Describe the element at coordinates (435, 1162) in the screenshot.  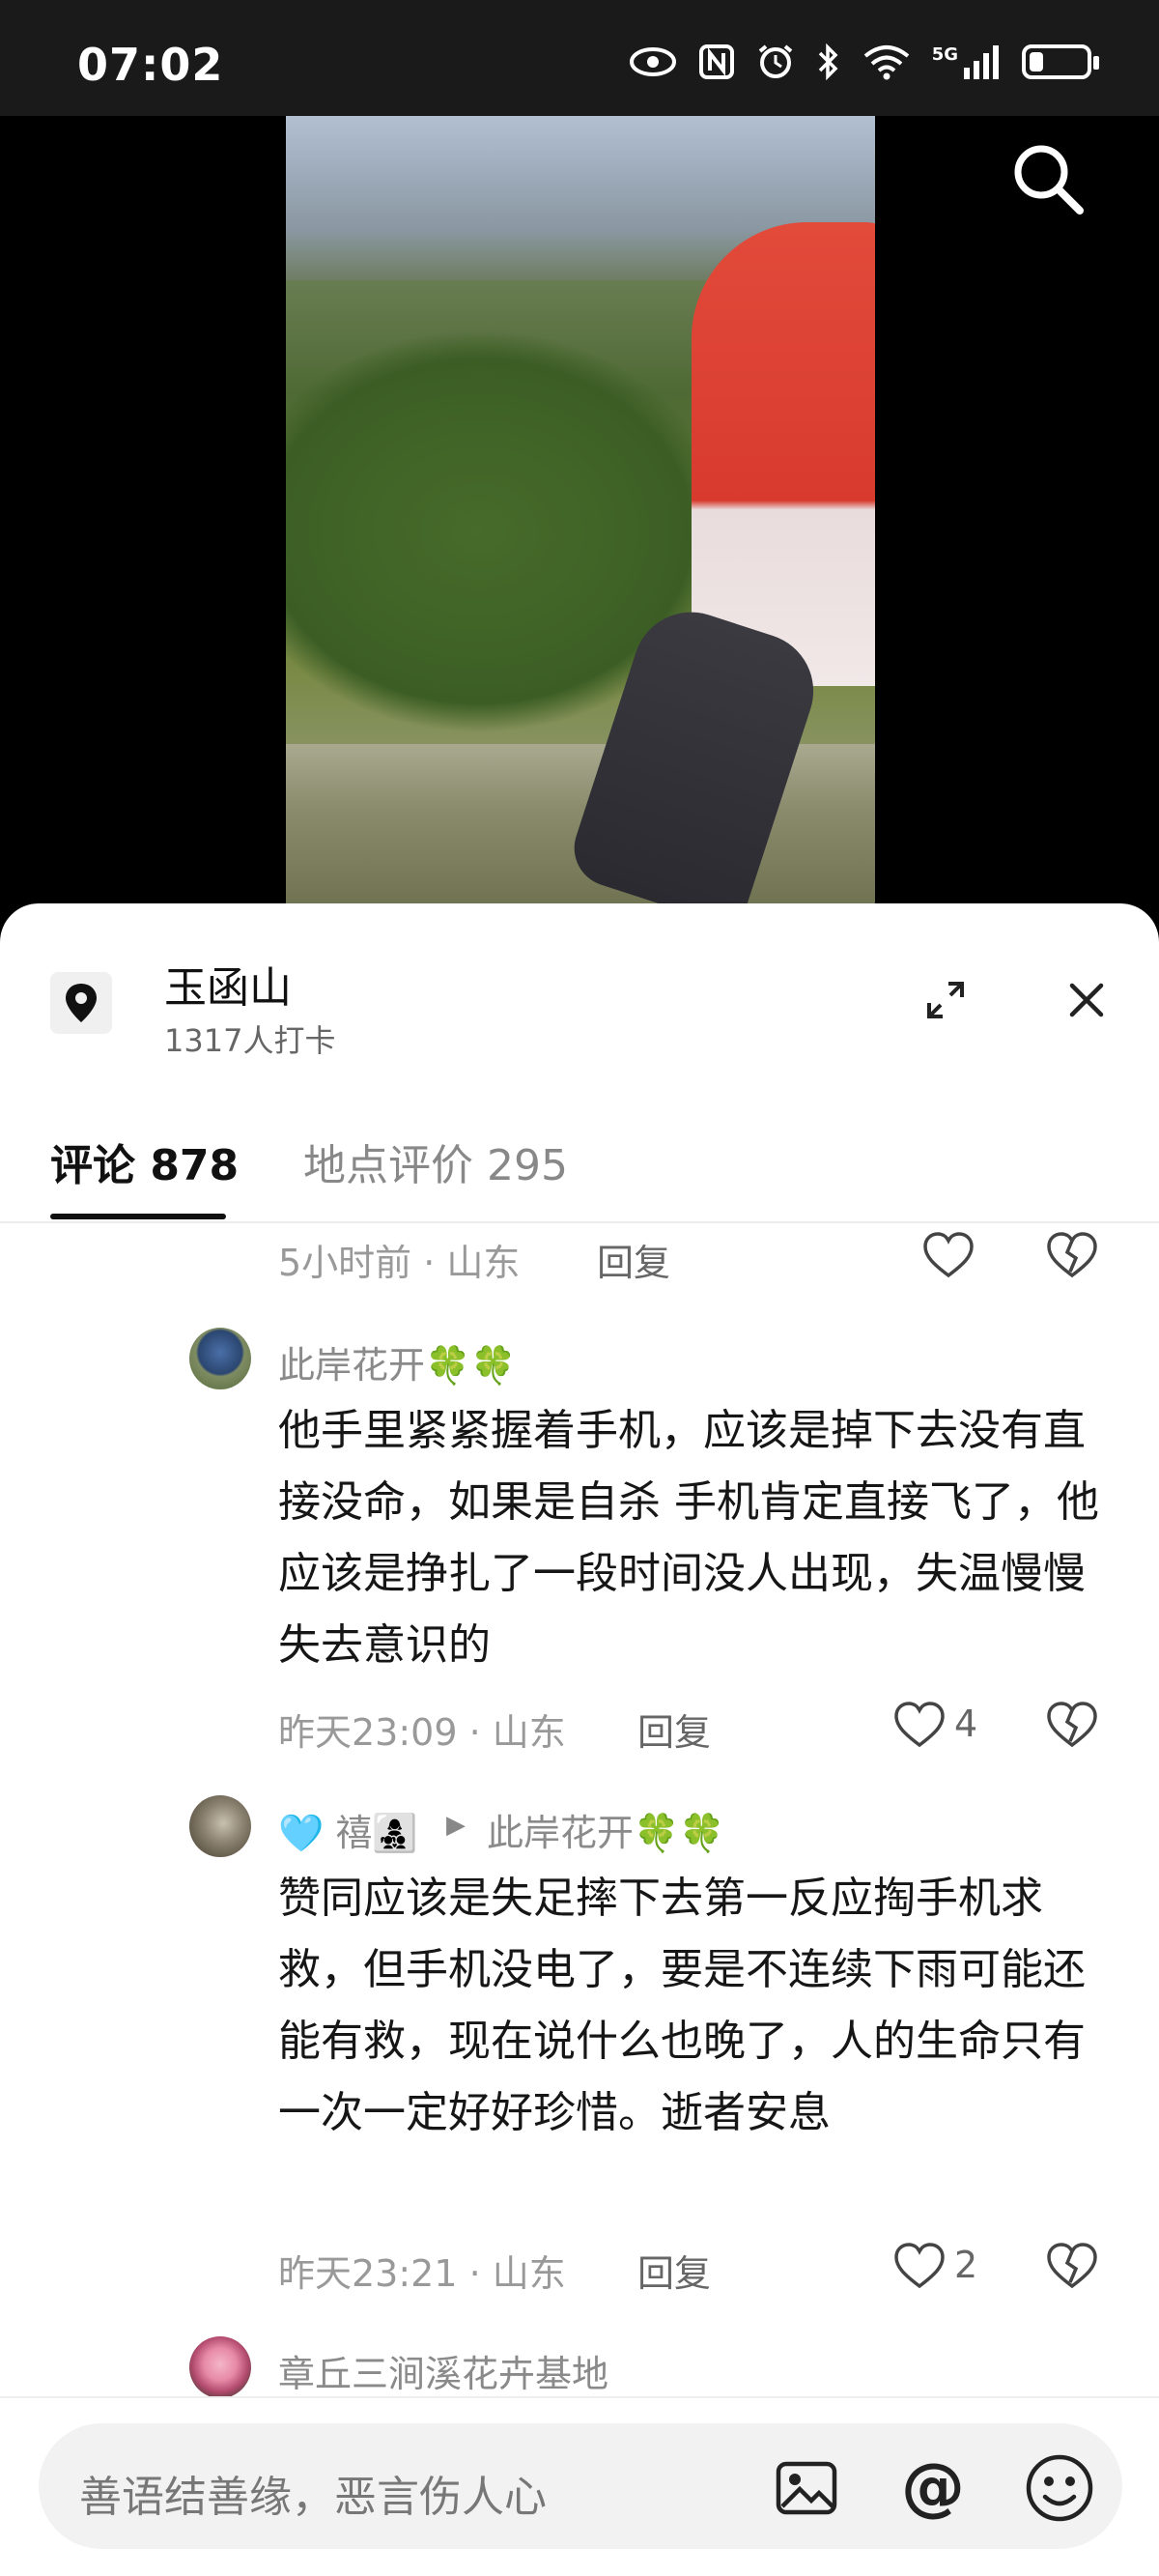
I see `tab-place-reviews: 地点评价 295` at that location.